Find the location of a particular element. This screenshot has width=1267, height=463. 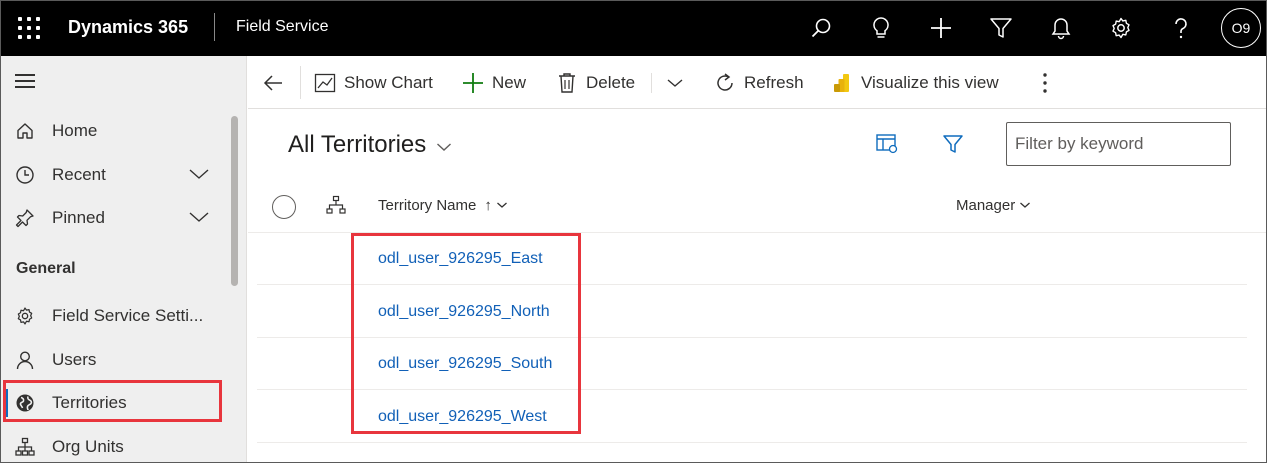

view-selector: All Territories is located at coordinates (370, 145).